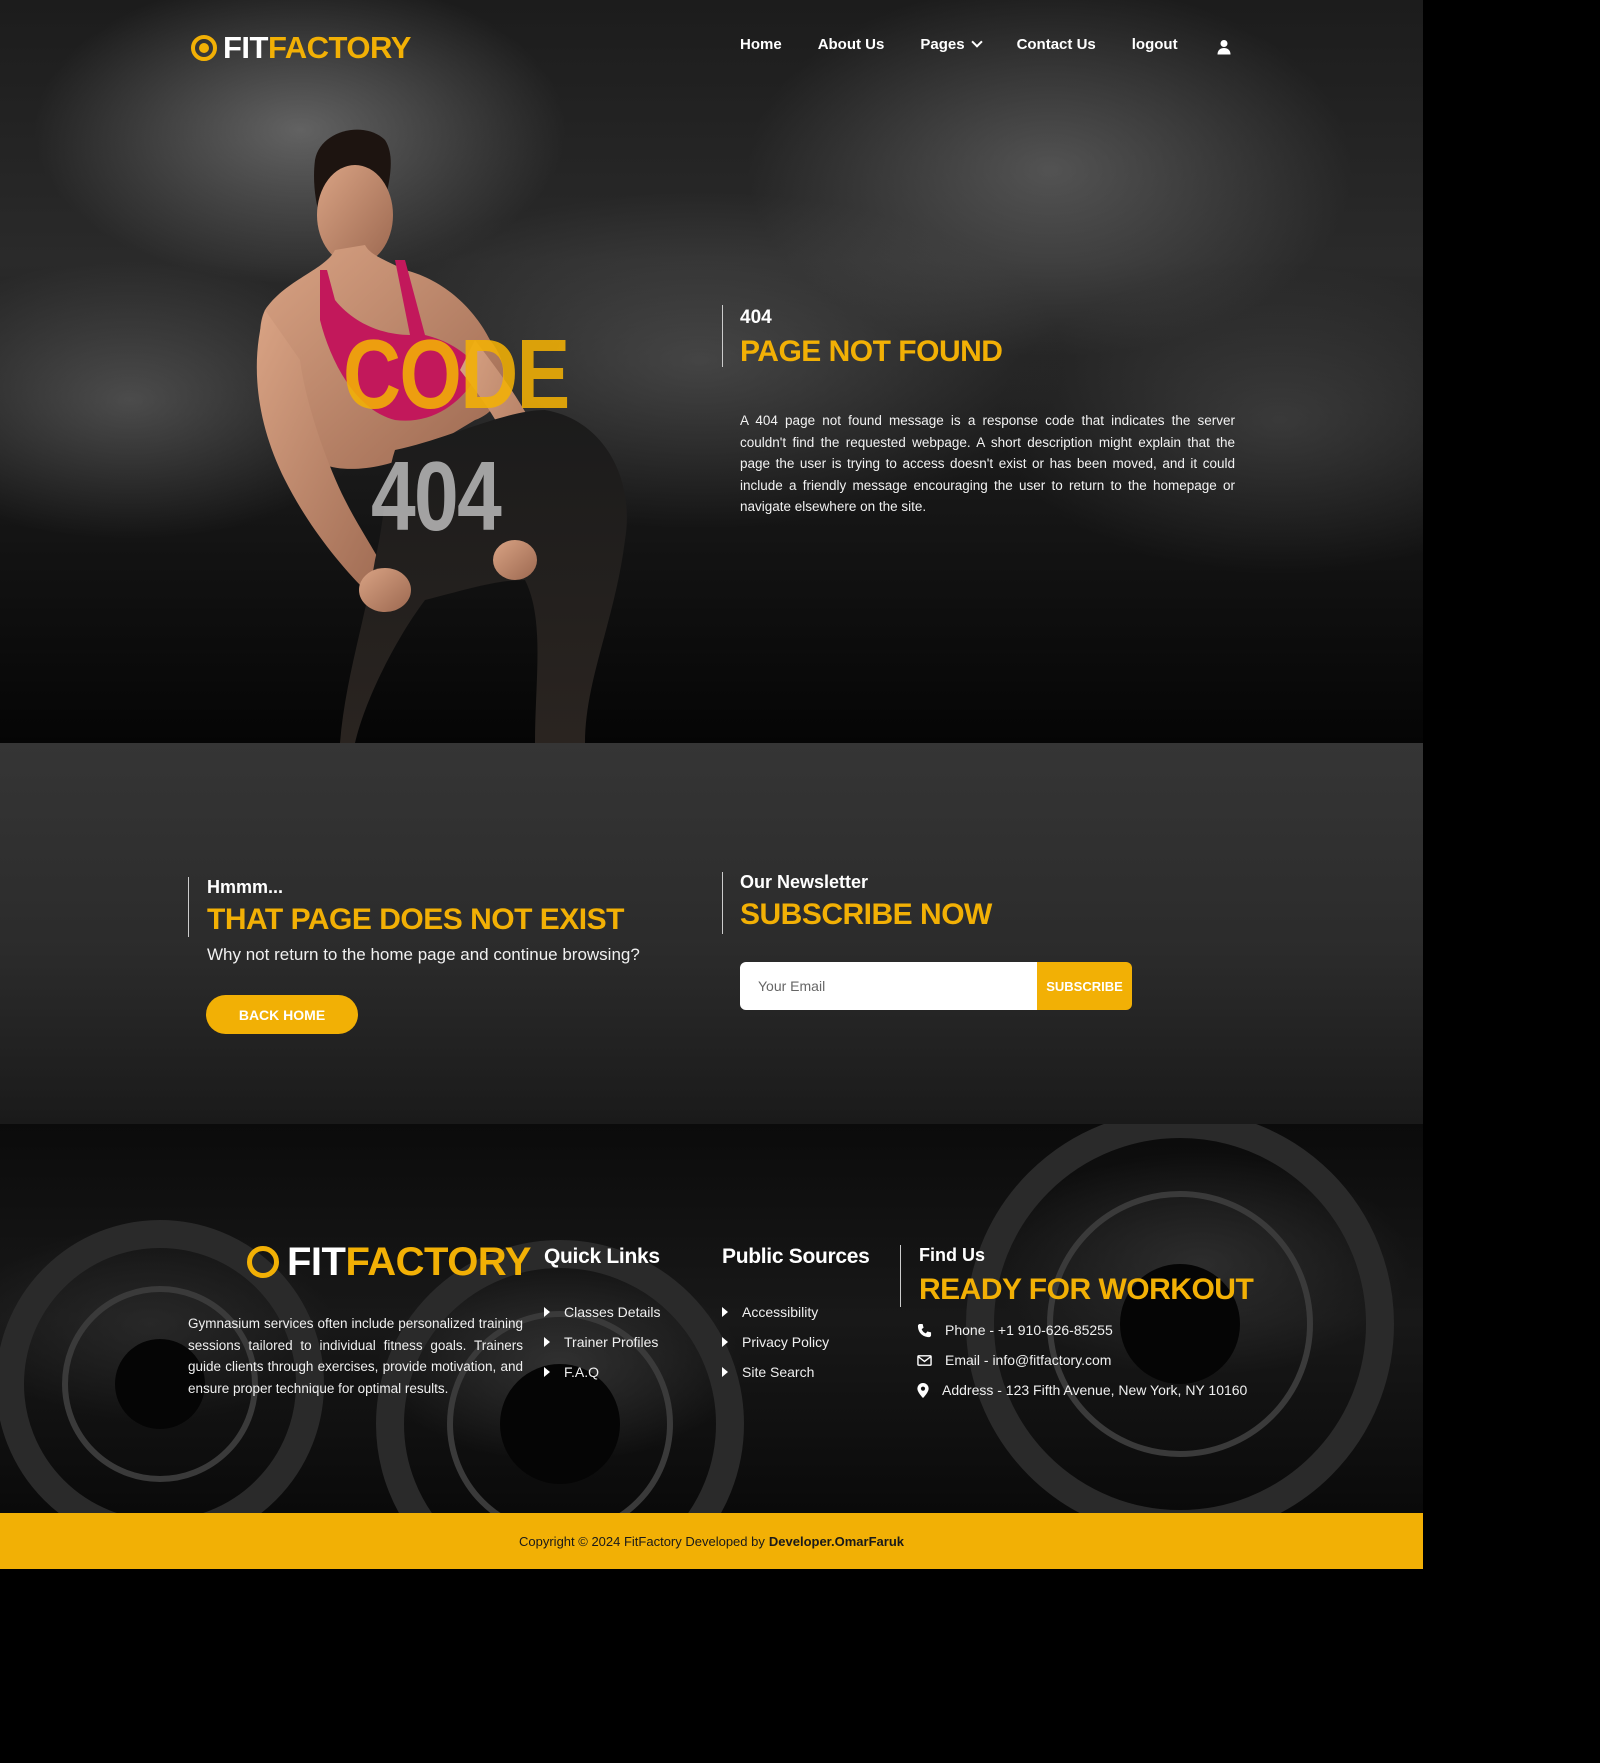 The width and height of the screenshot is (1600, 1763). I want to click on back-home-button: BACK HOME, so click(282, 1014).